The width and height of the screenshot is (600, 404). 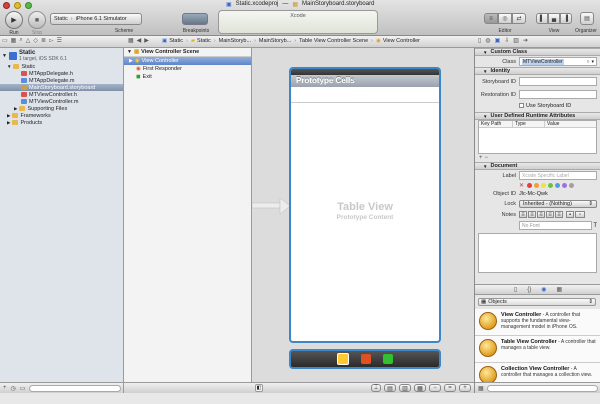 What do you see at coordinates (37, 20) in the screenshot?
I see `stop-button: ■` at bounding box center [37, 20].